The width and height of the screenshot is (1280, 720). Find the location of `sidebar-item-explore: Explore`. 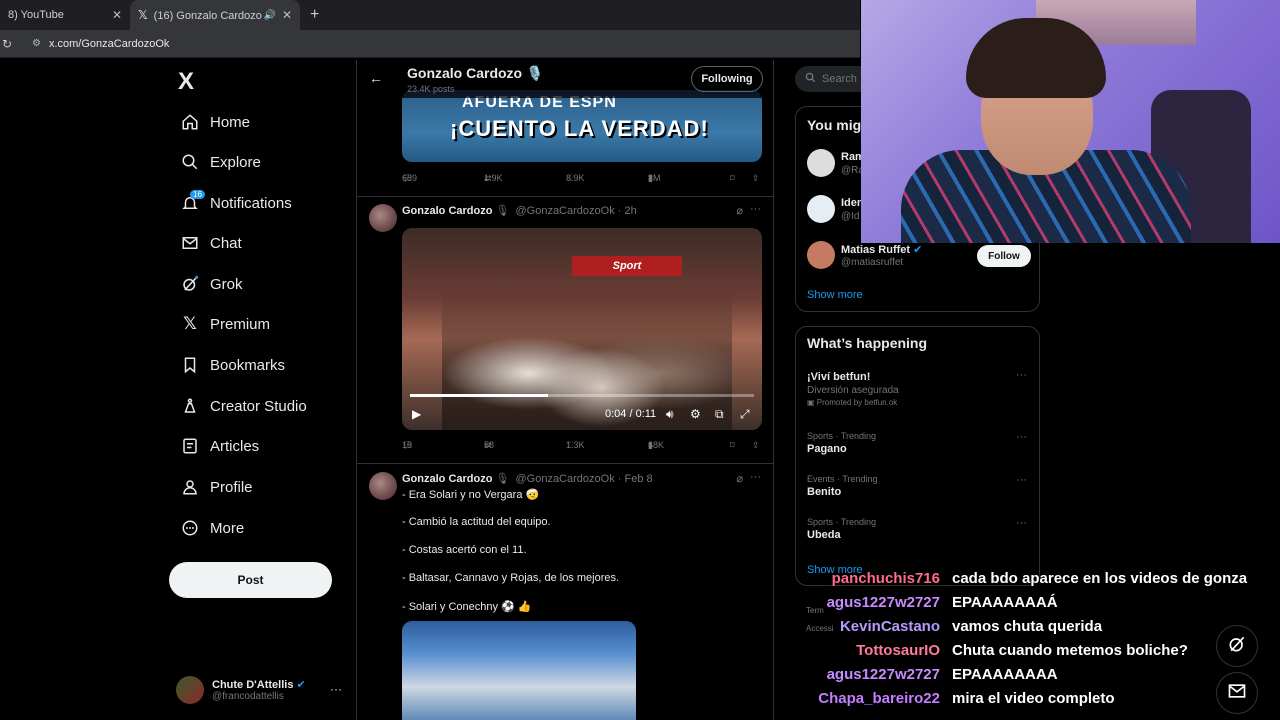

sidebar-item-explore: Explore is located at coordinates (219, 162).